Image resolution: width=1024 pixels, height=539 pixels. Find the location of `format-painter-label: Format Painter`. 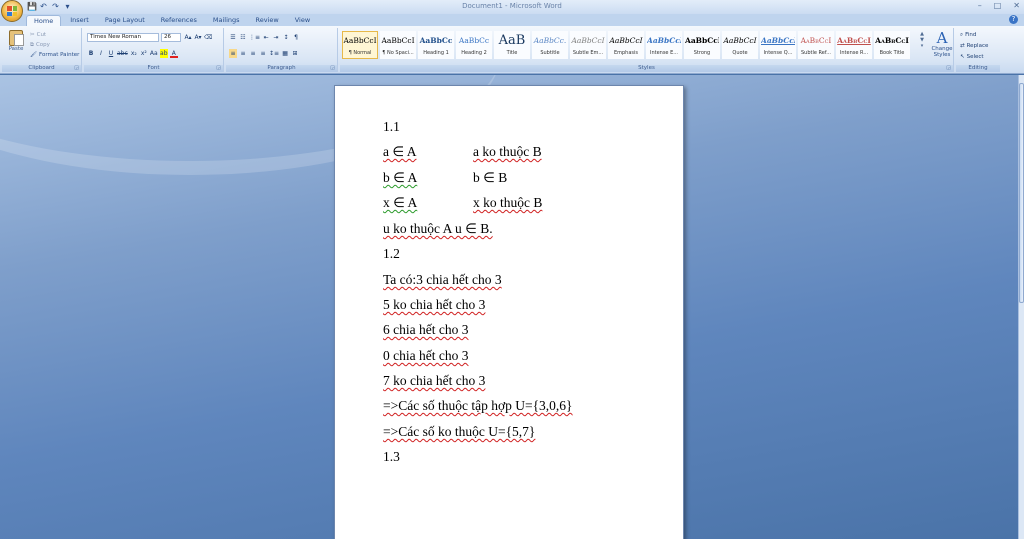

format-painter-label: Format Painter is located at coordinates (59, 55).